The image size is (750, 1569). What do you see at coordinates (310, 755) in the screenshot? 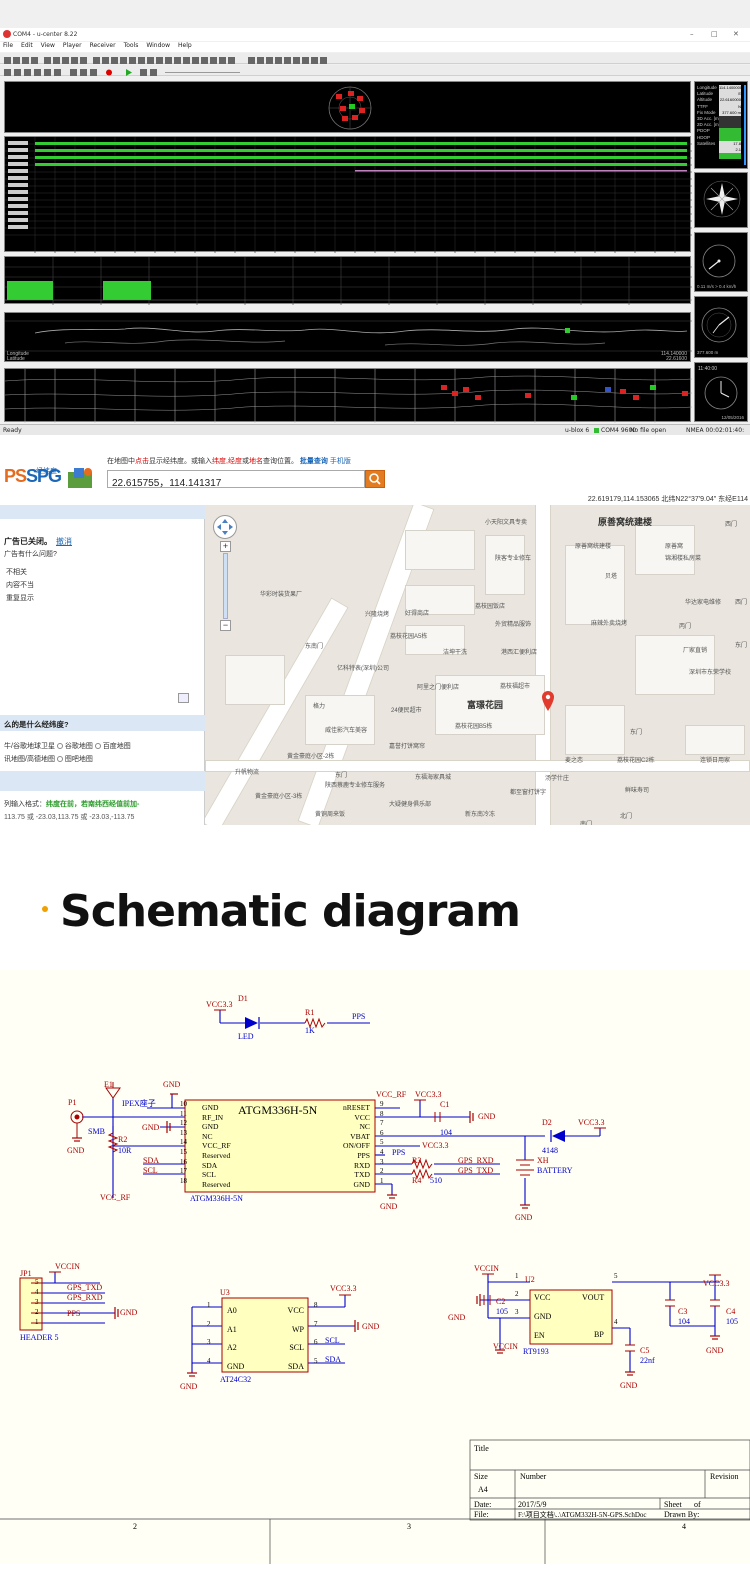
I see `map-label: 黄金豪庭小区-2栋` at bounding box center [310, 755].